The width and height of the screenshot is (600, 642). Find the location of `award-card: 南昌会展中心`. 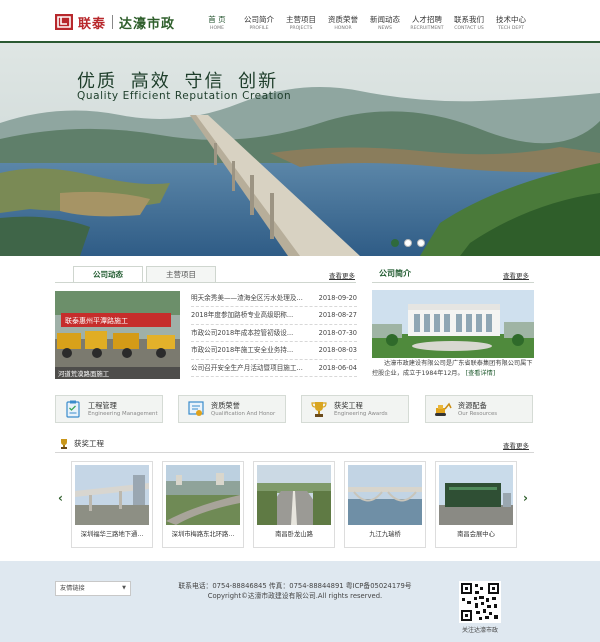

award-card: 南昌会展中心 is located at coordinates (476, 504).